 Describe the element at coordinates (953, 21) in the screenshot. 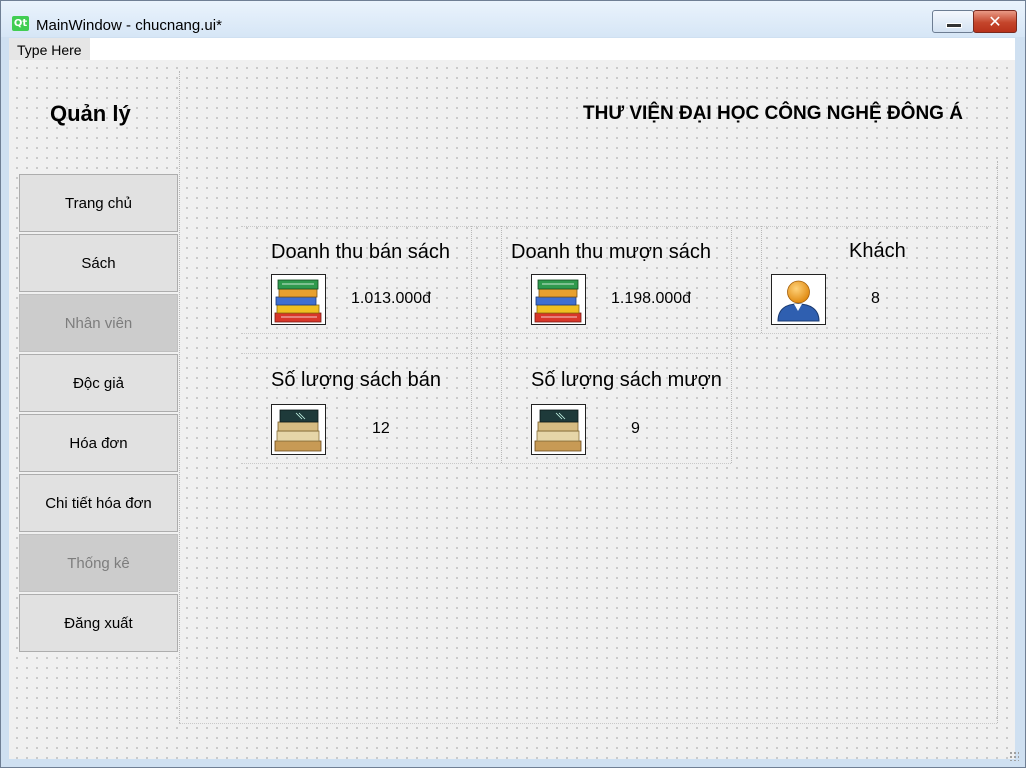

I see `minimize-button` at that location.